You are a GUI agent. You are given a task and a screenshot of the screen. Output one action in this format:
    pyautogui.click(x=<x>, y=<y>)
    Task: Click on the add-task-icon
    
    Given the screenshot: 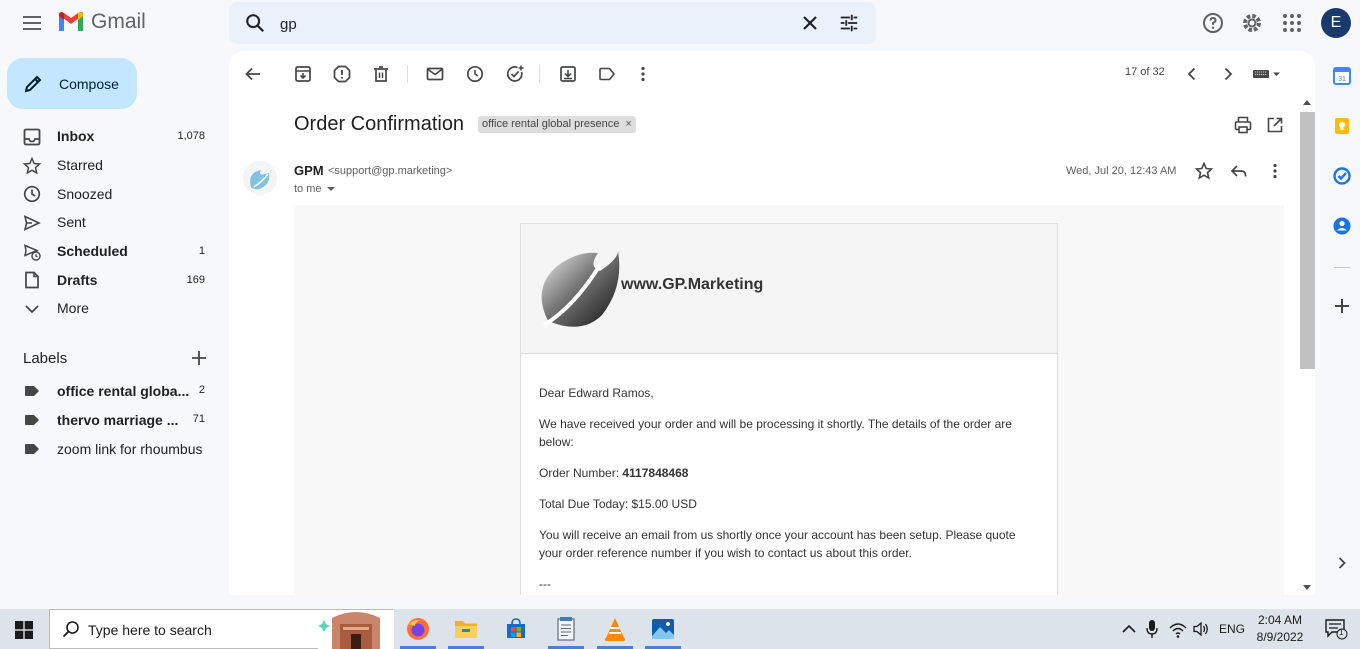 What is the action you would take?
    pyautogui.click(x=515, y=74)
    